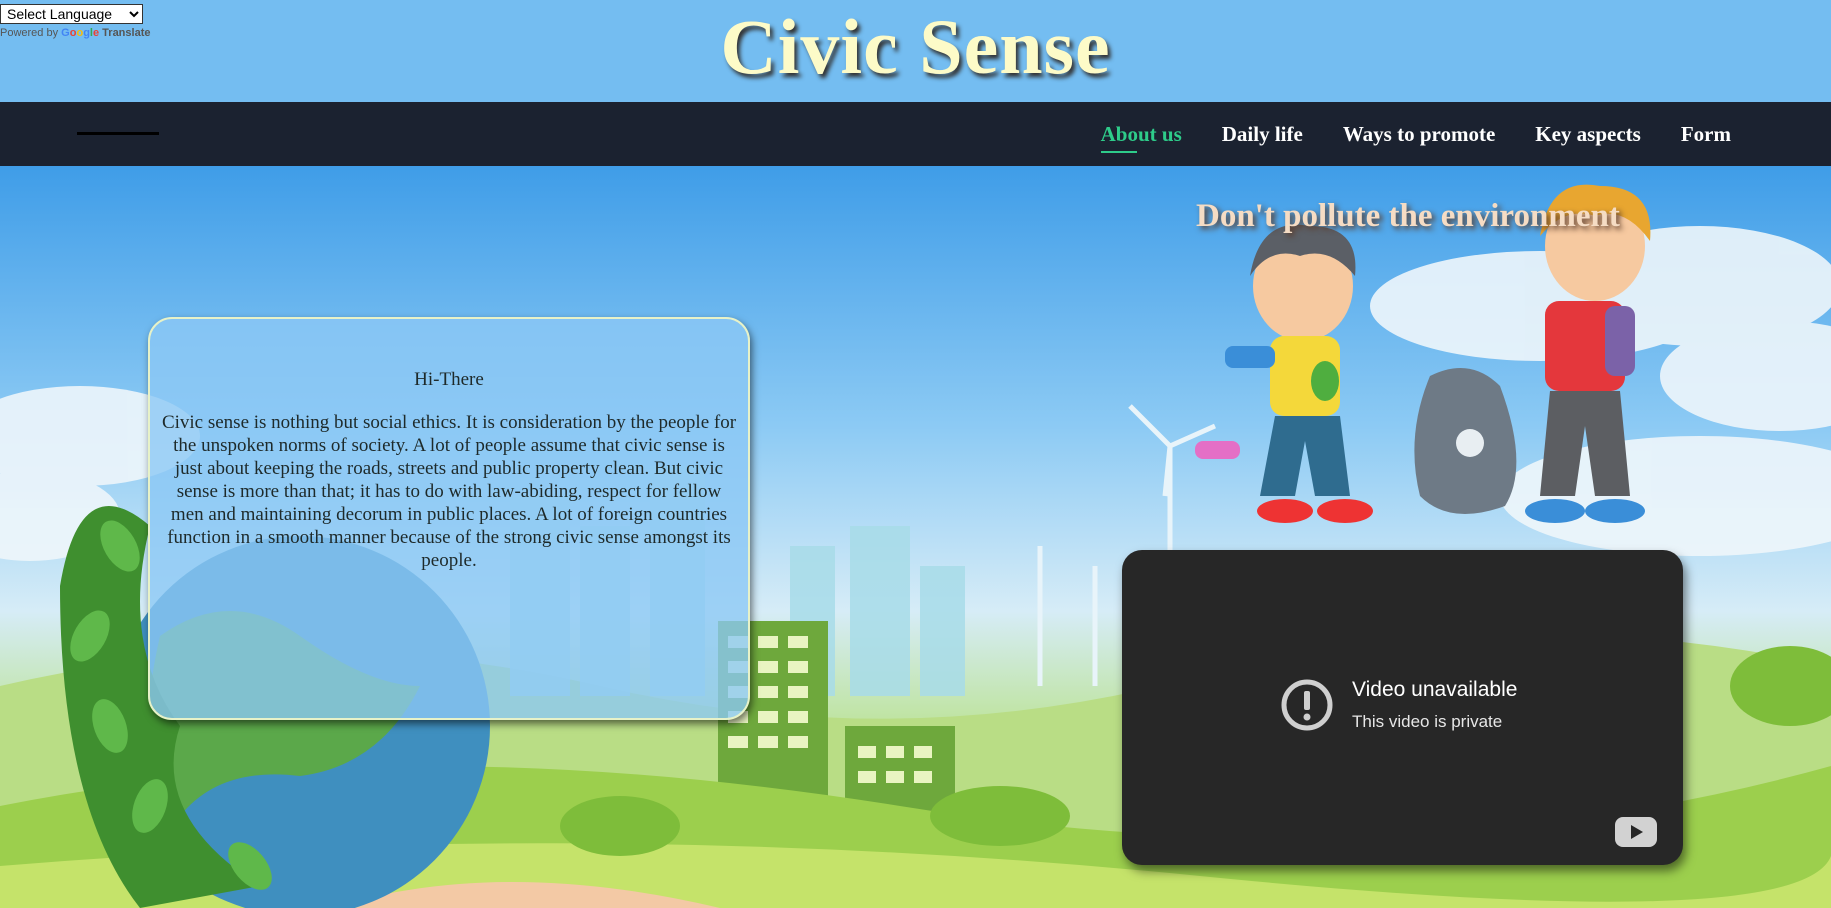  What do you see at coordinates (1434, 705) in the screenshot?
I see `video-message-text: Video unavailable This video is private` at bounding box center [1434, 705].